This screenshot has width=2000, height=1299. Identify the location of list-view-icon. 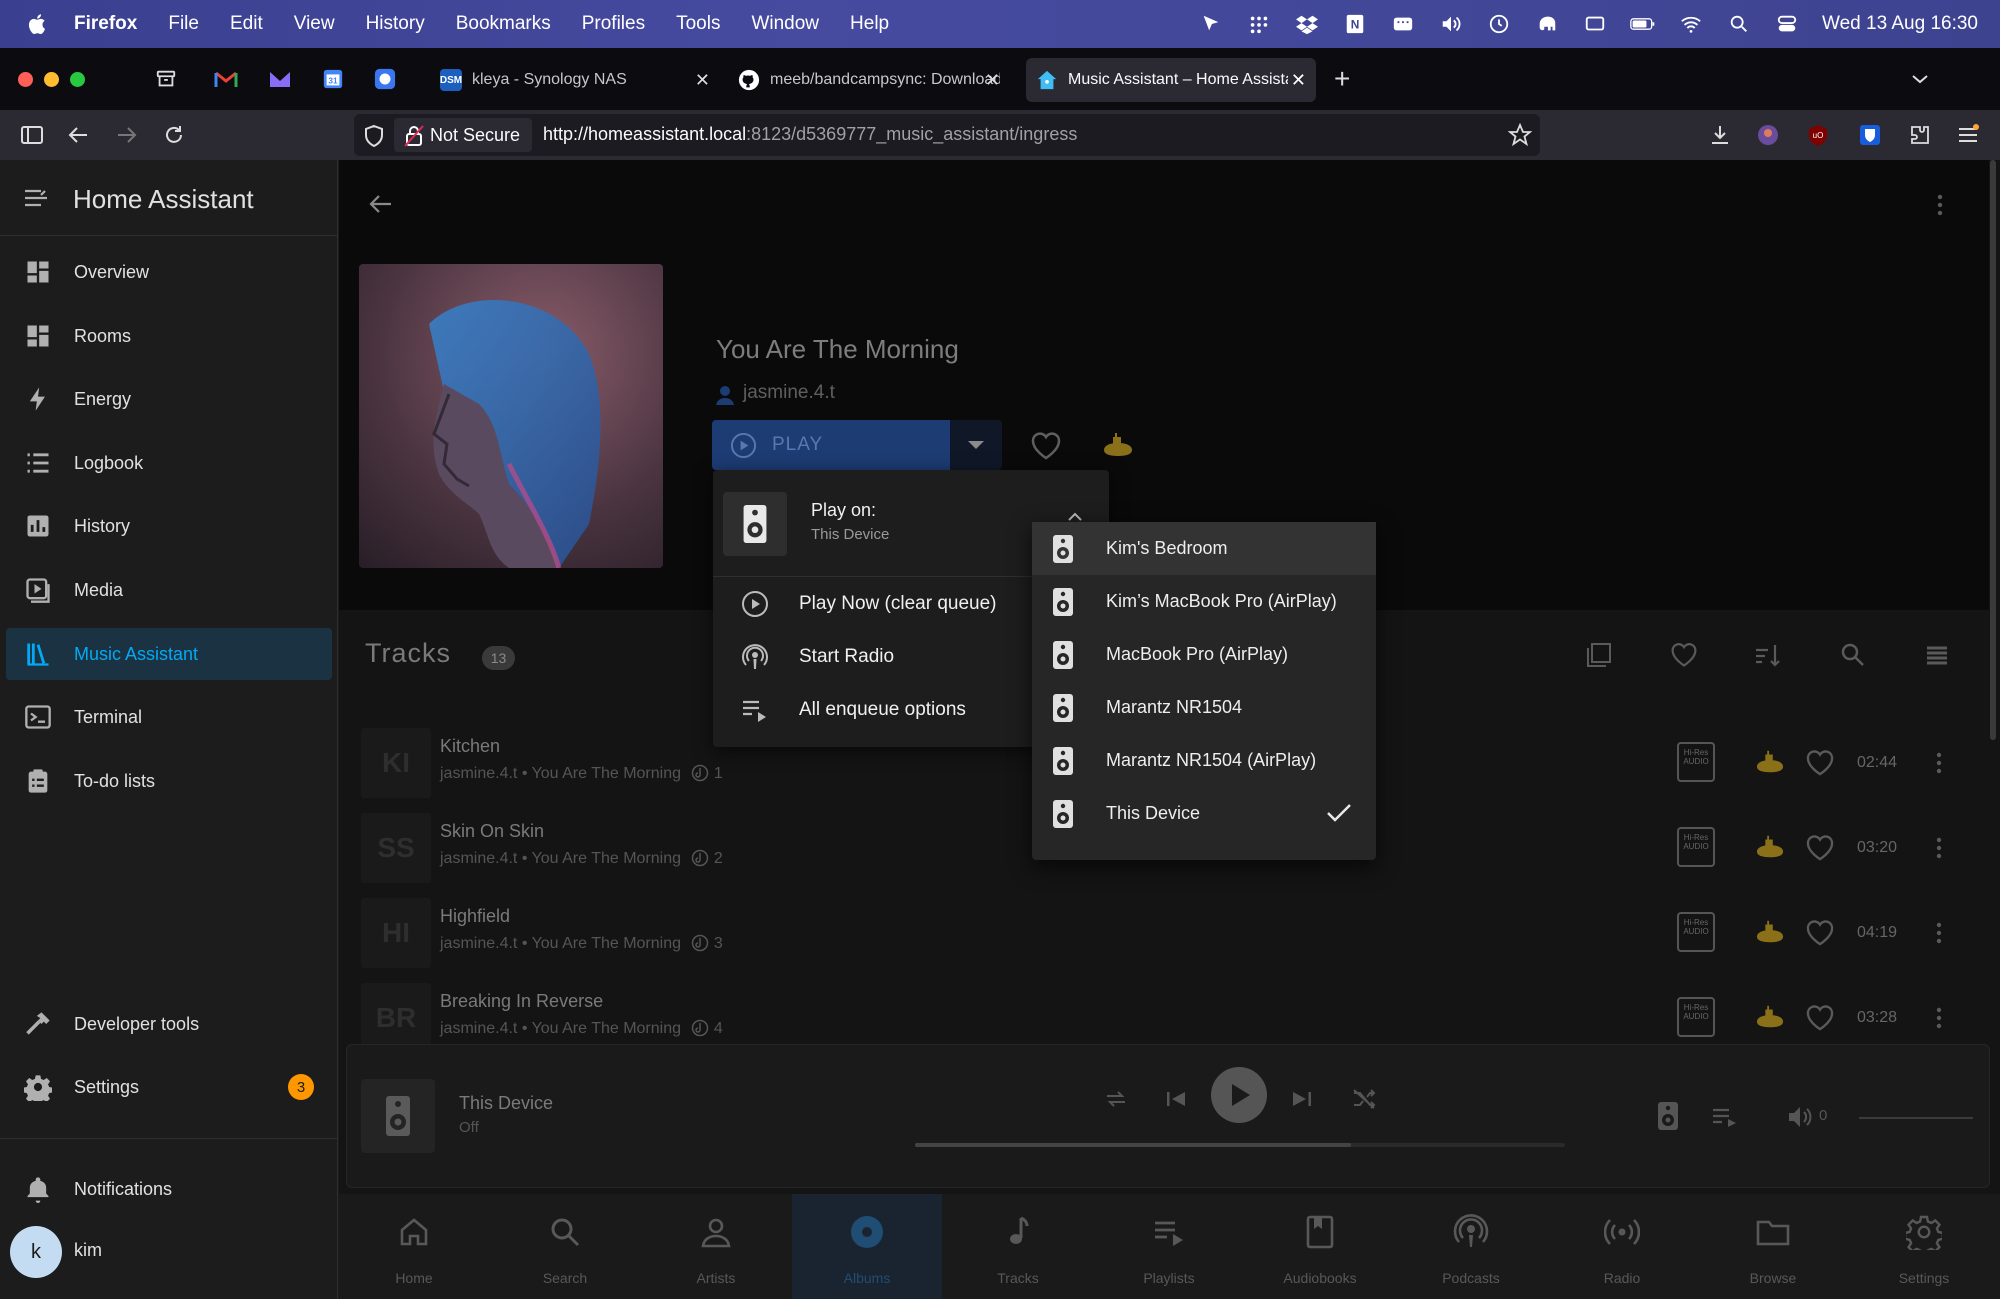
(1937, 655).